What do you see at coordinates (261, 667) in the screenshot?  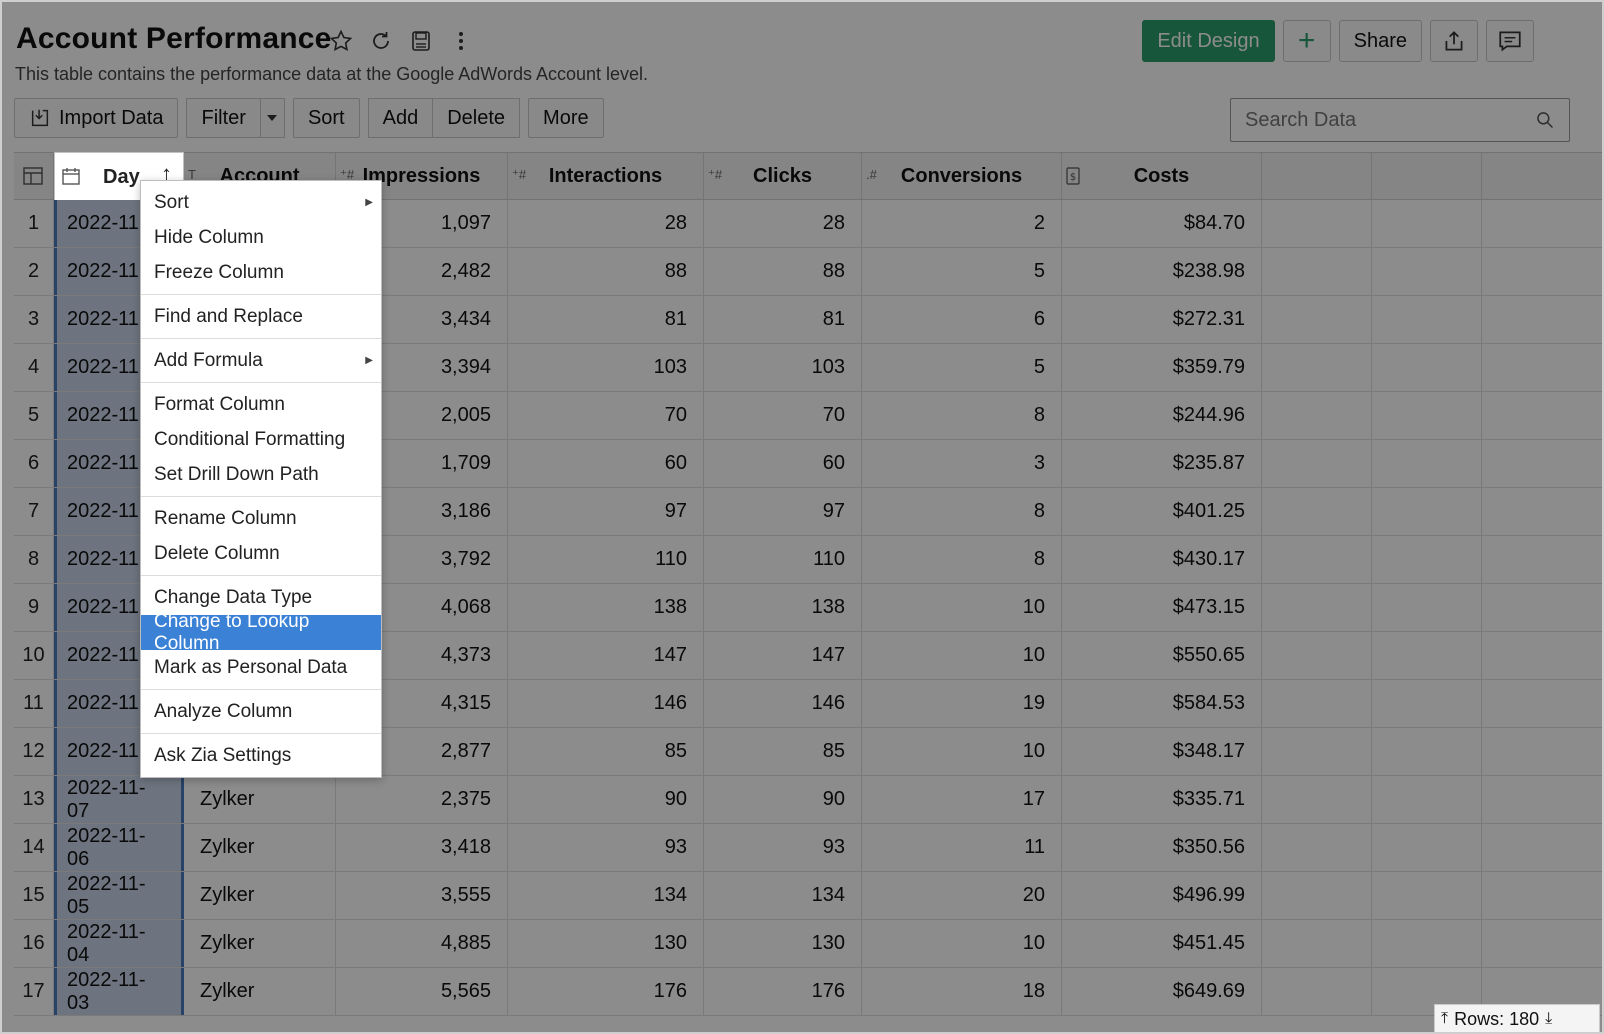 I see `menu-item-mark-personal: Mark as Personal Data` at bounding box center [261, 667].